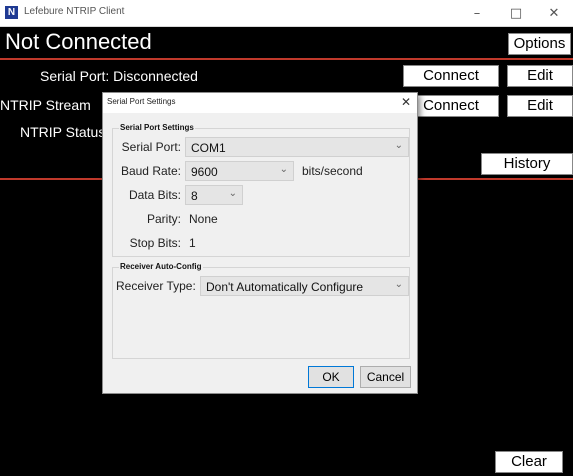 The height and width of the screenshot is (476, 573). I want to click on app-icon: N, so click(11, 12).